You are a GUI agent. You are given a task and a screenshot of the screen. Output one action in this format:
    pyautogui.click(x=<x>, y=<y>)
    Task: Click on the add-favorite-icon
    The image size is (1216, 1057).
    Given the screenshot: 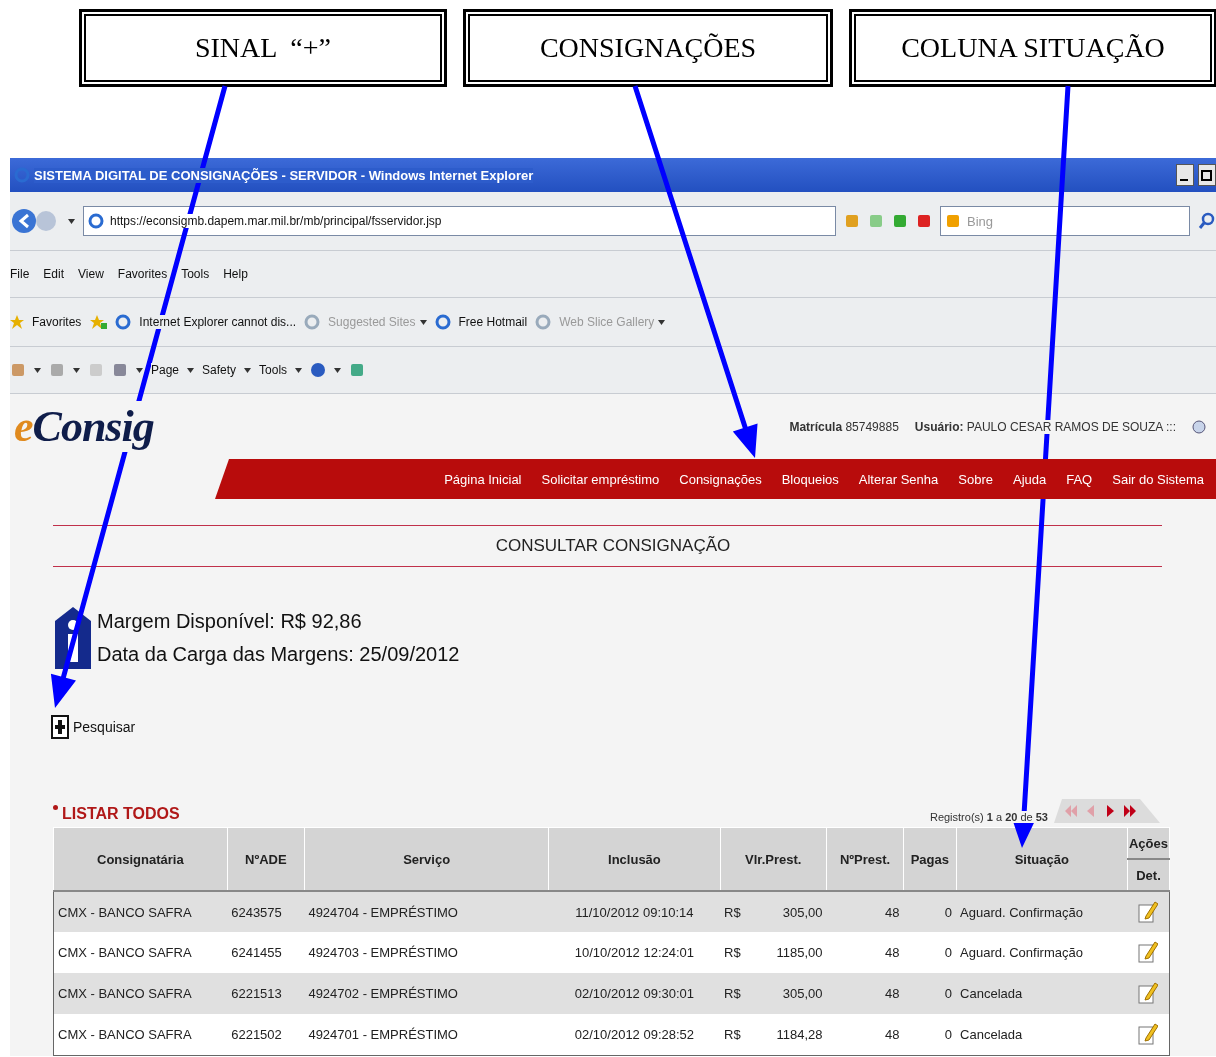 What is the action you would take?
    pyautogui.click(x=98, y=322)
    